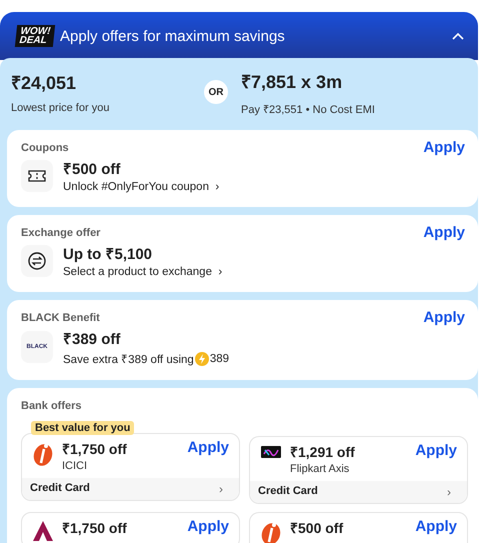  Describe the element at coordinates (216, 92) in the screenshot. I see `or-separator: OR` at that location.